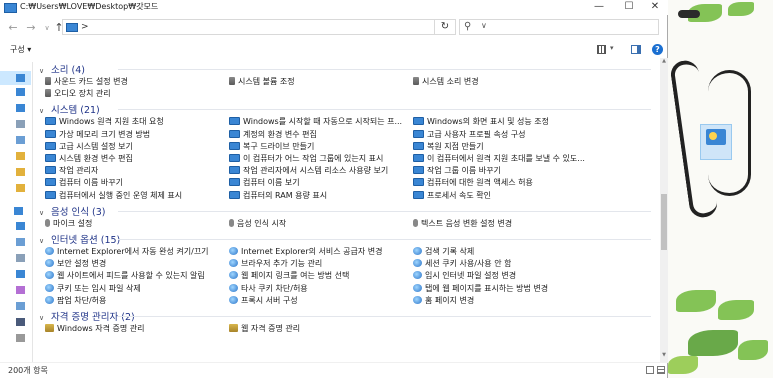 Image resolution: width=773 pixels, height=379 pixels. Describe the element at coordinates (20, 322) in the screenshot. I see `videos-folder-icon` at that location.